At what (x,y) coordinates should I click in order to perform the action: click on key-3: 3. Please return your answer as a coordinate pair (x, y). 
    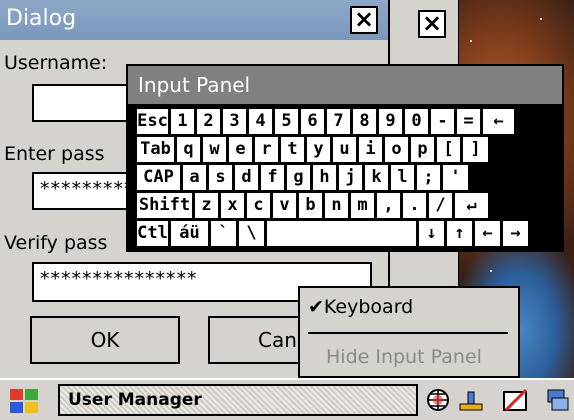
    Looking at the image, I should click on (234, 121).